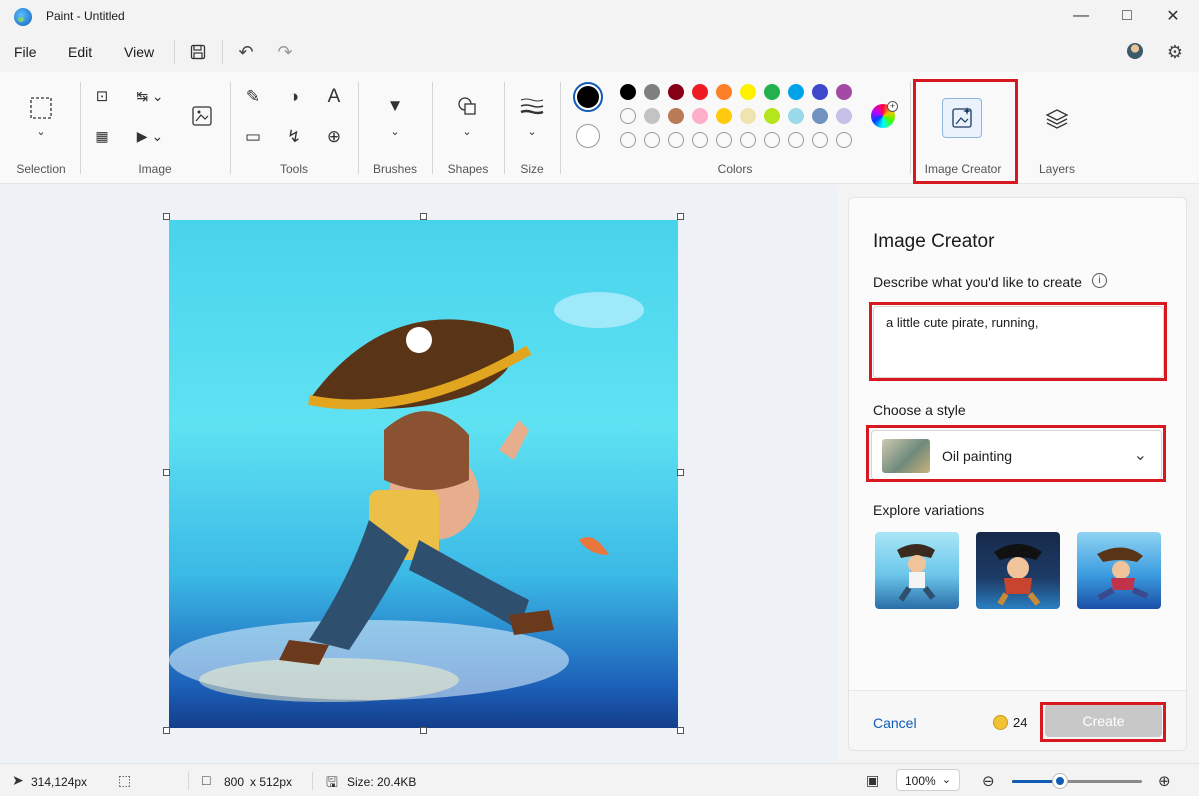 This screenshot has height=796, width=1199. I want to click on variations-label: Explore variations, so click(929, 510).